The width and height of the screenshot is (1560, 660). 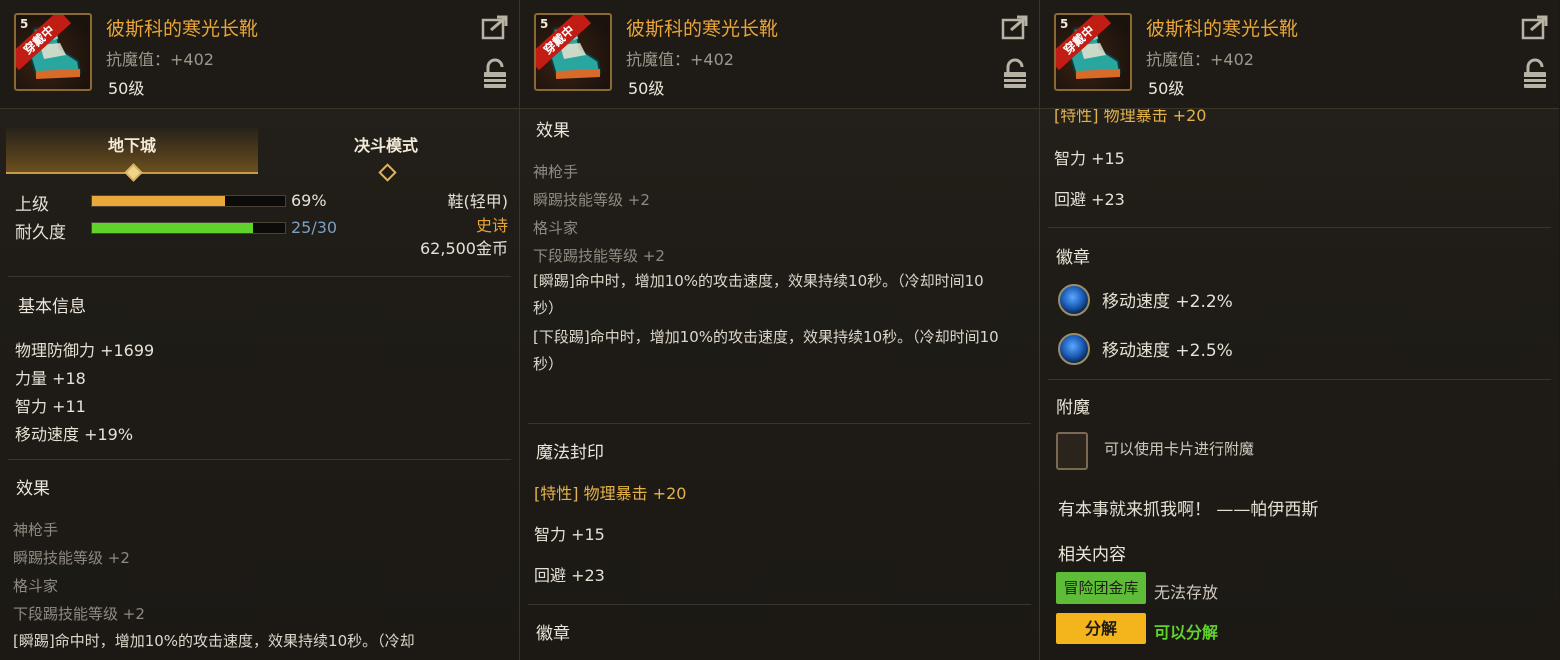 What do you see at coordinates (40, 233) in the screenshot?
I see `durability-label: 耐久度` at bounding box center [40, 233].